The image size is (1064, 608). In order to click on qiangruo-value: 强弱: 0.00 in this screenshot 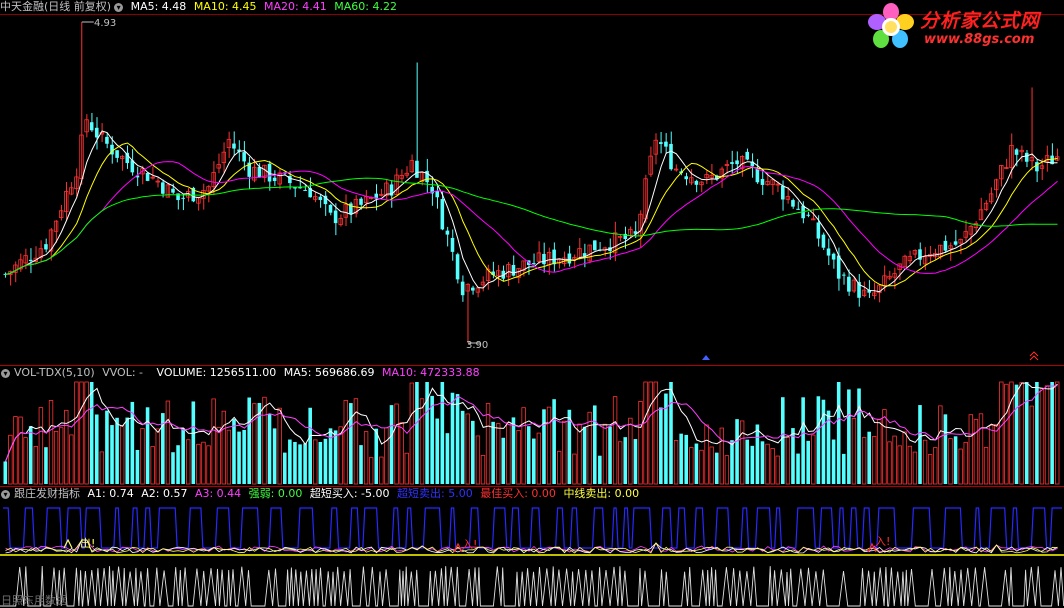, I will do `click(275, 493)`.